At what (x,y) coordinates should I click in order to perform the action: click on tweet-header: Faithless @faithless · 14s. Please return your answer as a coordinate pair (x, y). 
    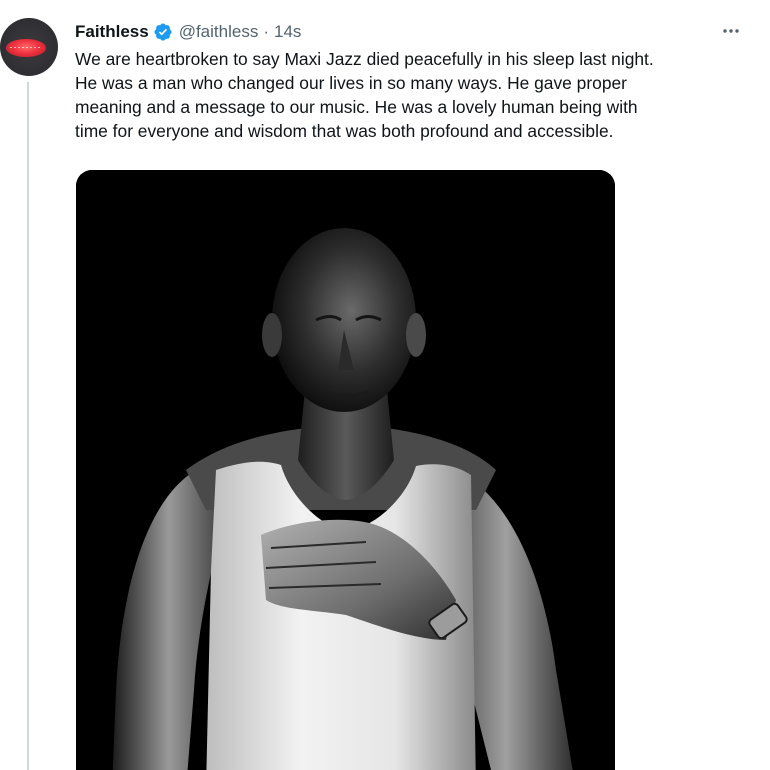
    Looking at the image, I should click on (188, 32).